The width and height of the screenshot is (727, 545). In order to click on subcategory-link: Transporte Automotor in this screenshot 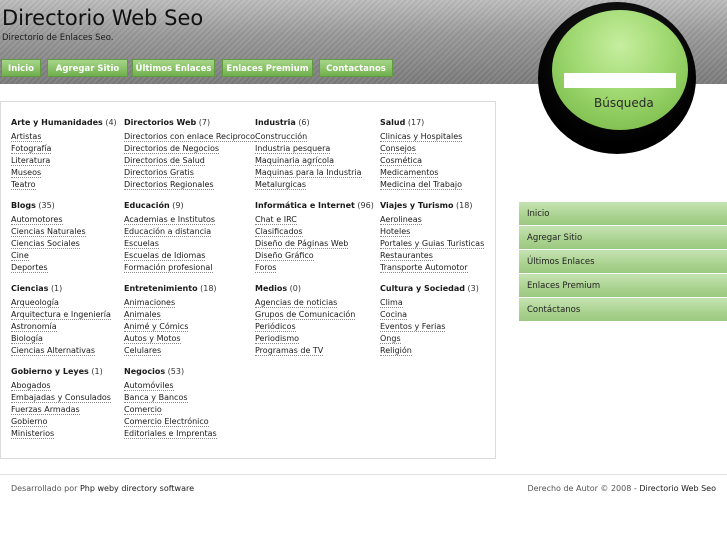, I will do `click(432, 268)`.